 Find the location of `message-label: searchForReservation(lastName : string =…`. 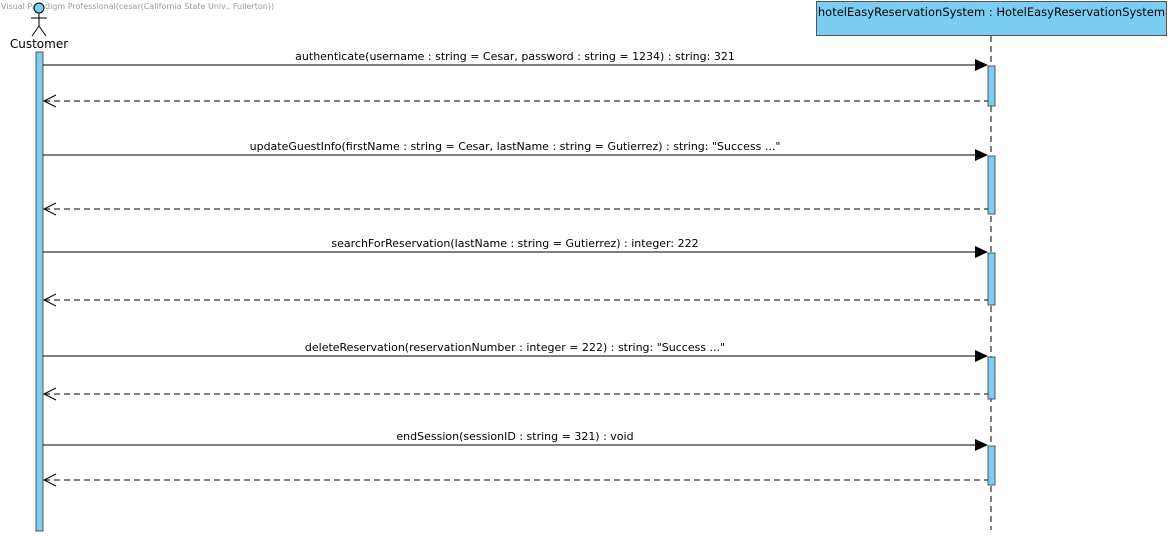

message-label: searchForReservation(lastName : string =… is located at coordinates (515, 243).